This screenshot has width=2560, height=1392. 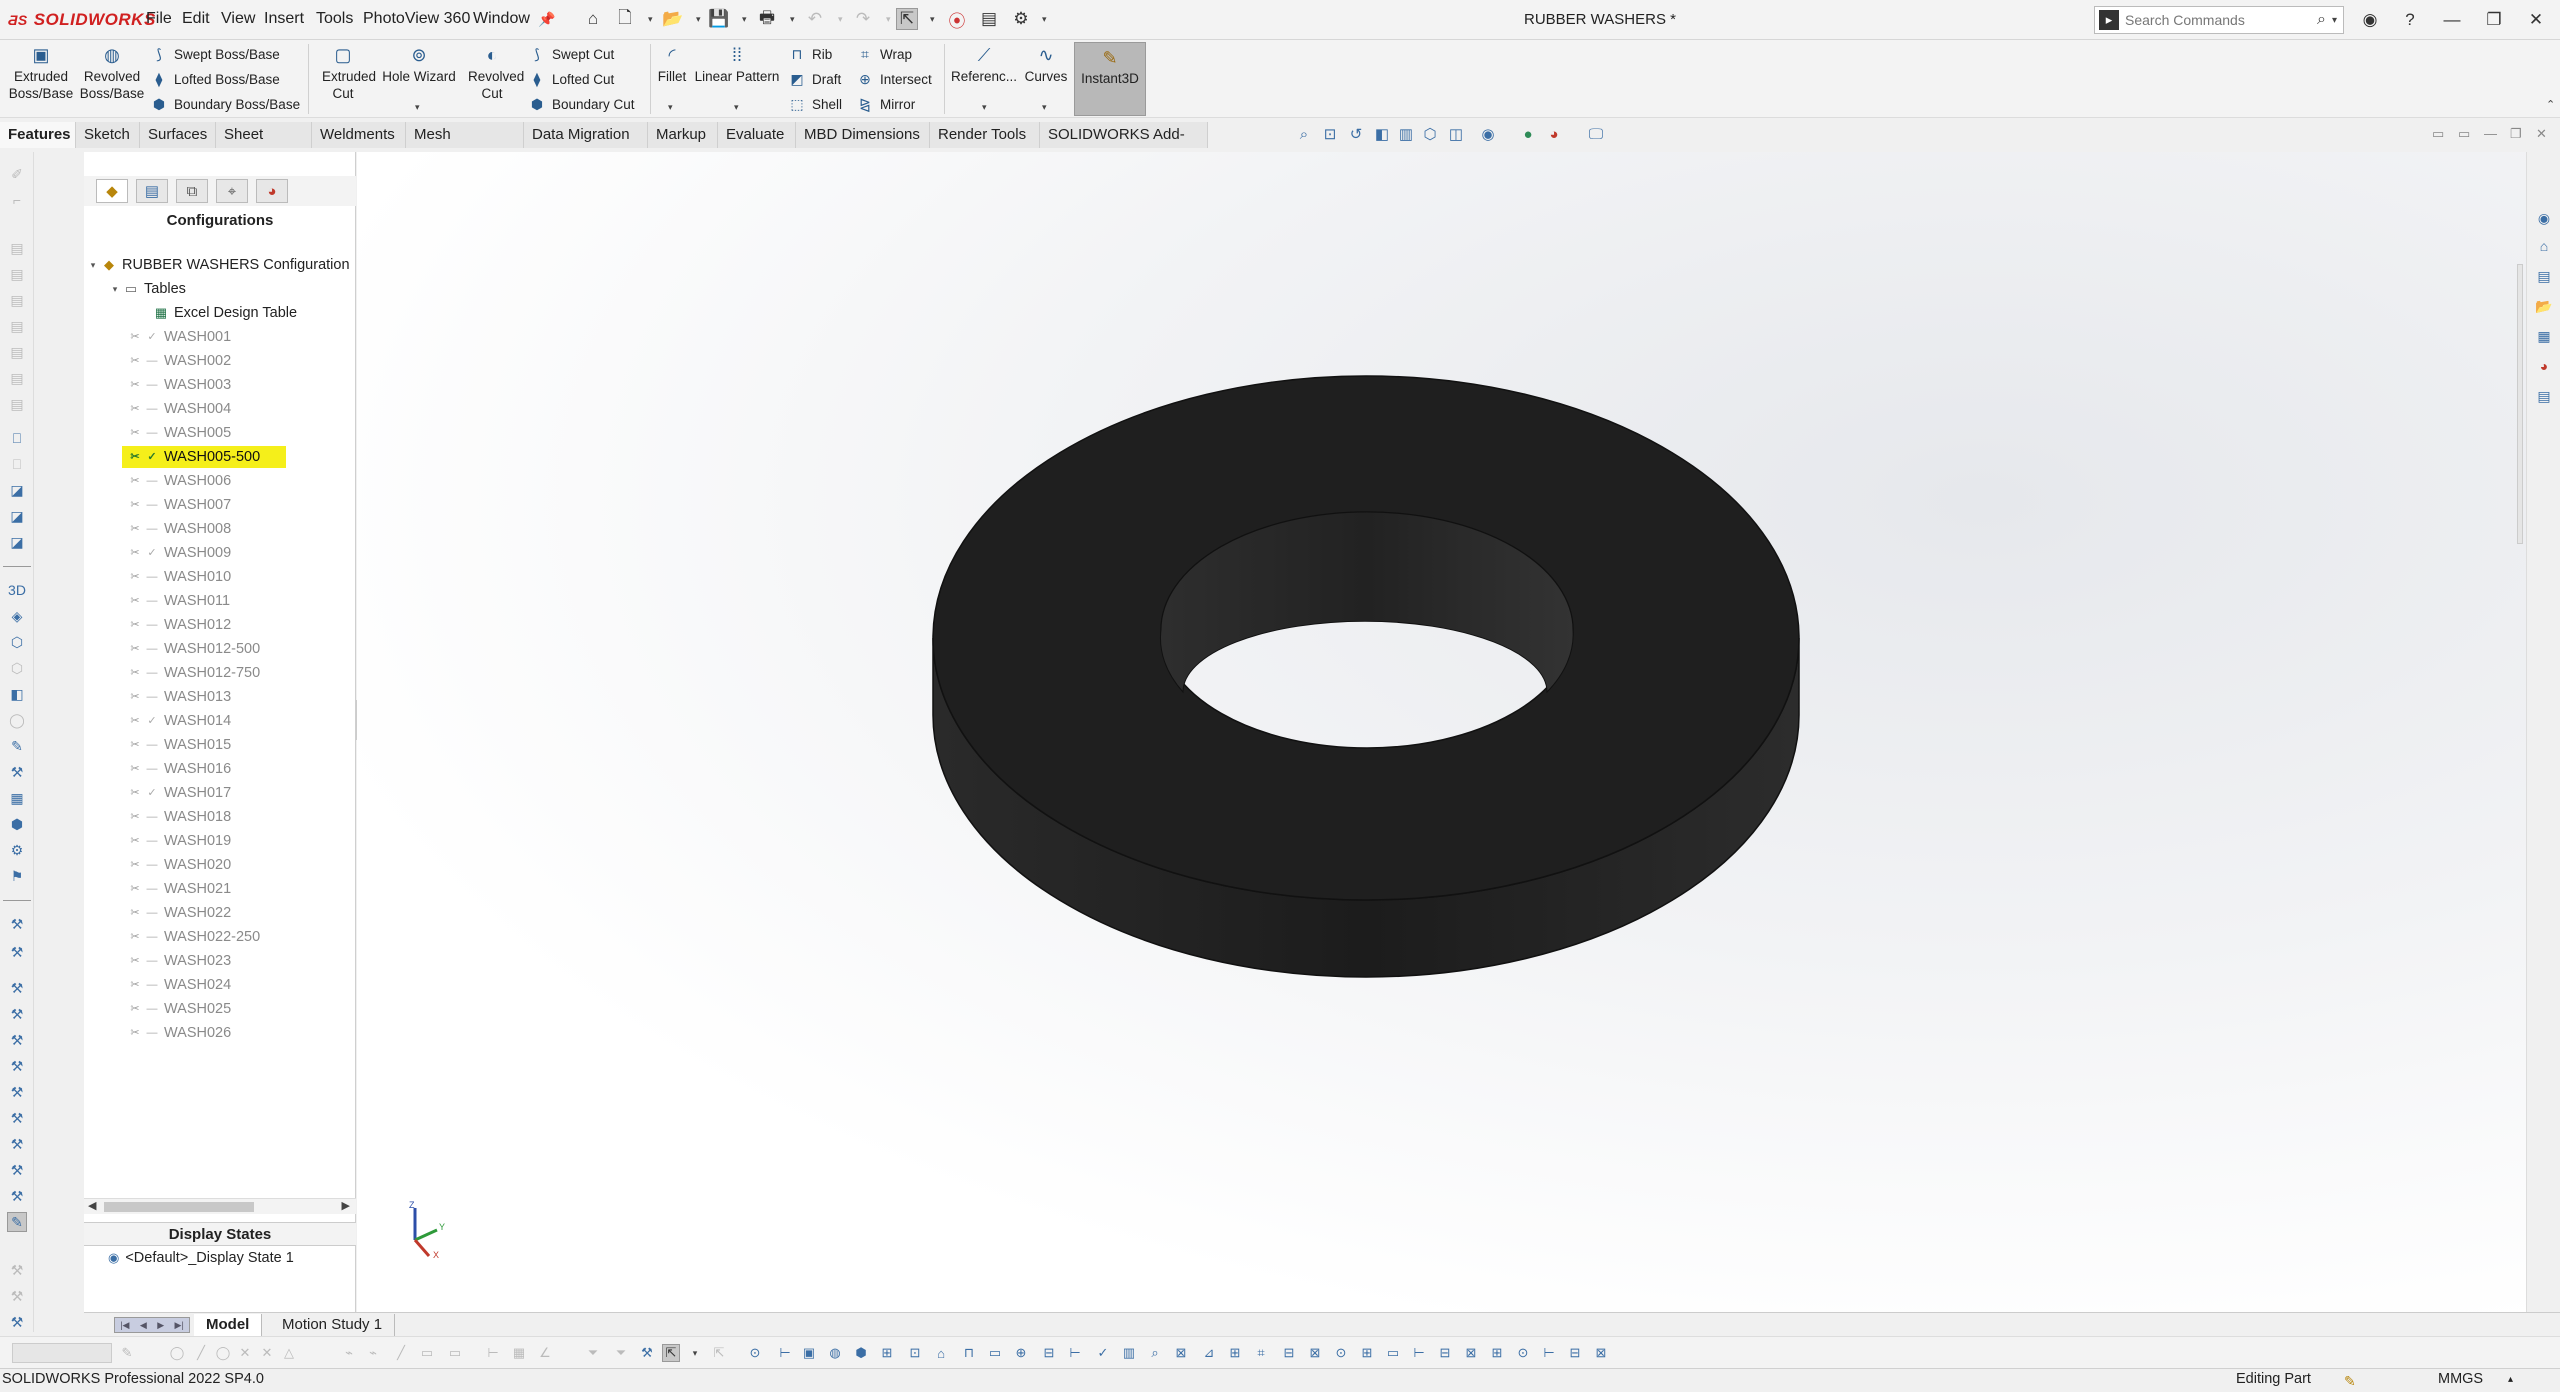 I want to click on collapse-ribbon-icon: ⌃, so click(x=2550, y=104).